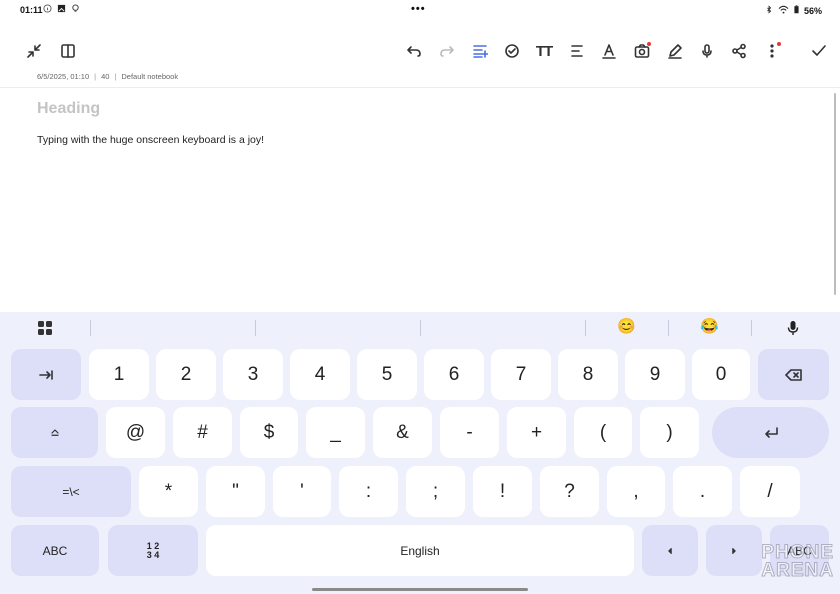 Image resolution: width=840 pixels, height=594 pixels. Describe the element at coordinates (269, 432) in the screenshot. I see `key-dollar: $` at that location.